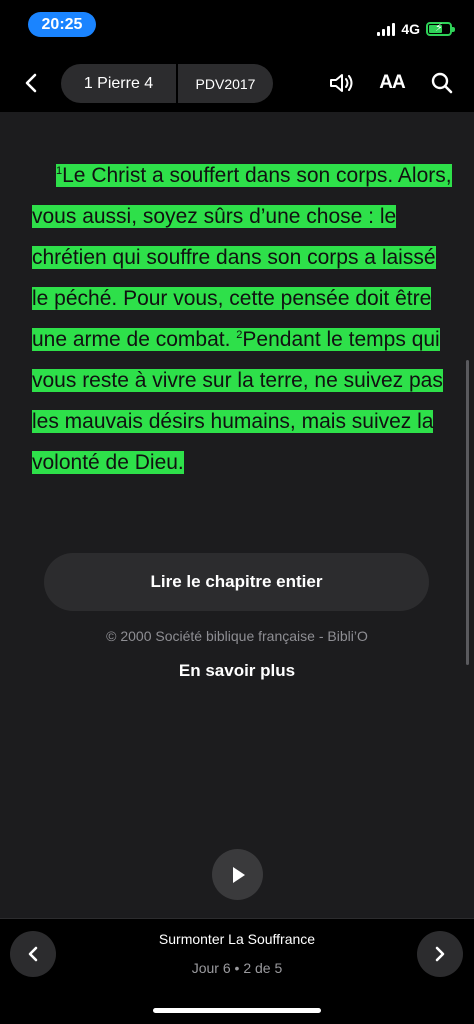  I want to click on learn-more-link: En savoir plus, so click(237, 671).